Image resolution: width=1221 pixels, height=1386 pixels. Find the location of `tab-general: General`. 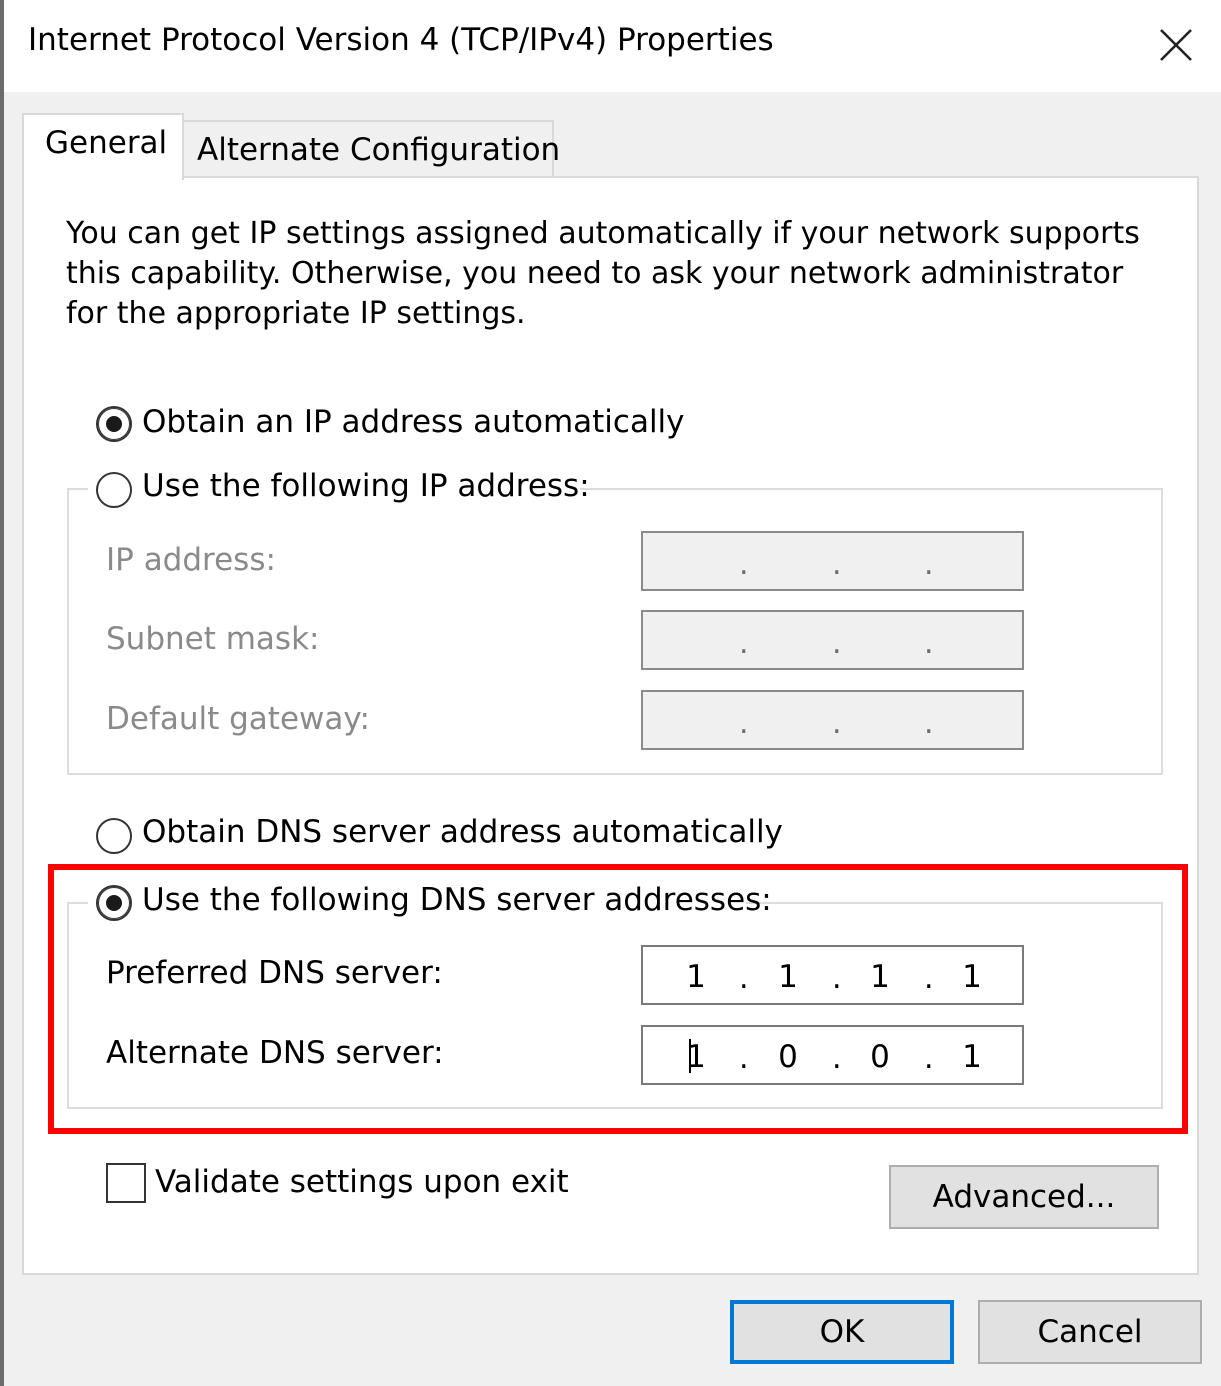

tab-general: General is located at coordinates (103, 146).